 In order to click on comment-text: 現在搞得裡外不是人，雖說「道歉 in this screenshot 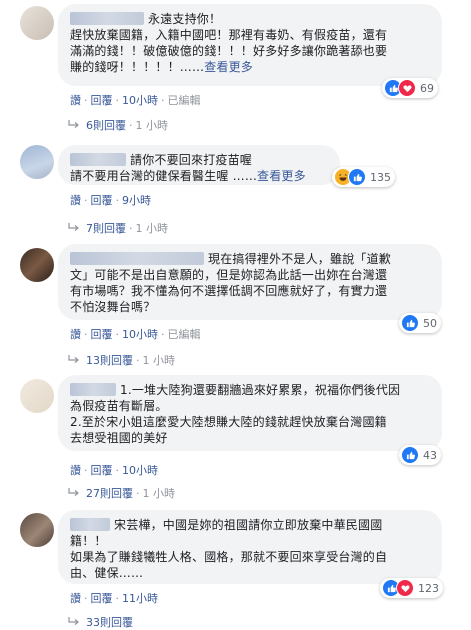, I will do `click(300, 259)`.